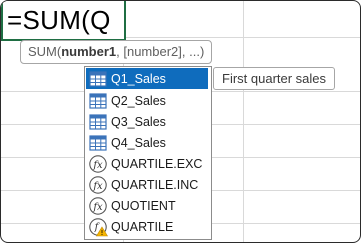 Image resolution: width=361 pixels, height=243 pixels. What do you see at coordinates (160, 51) in the screenshot?
I see `tooltip-remaining-arguments: , [number2], ...)` at bounding box center [160, 51].